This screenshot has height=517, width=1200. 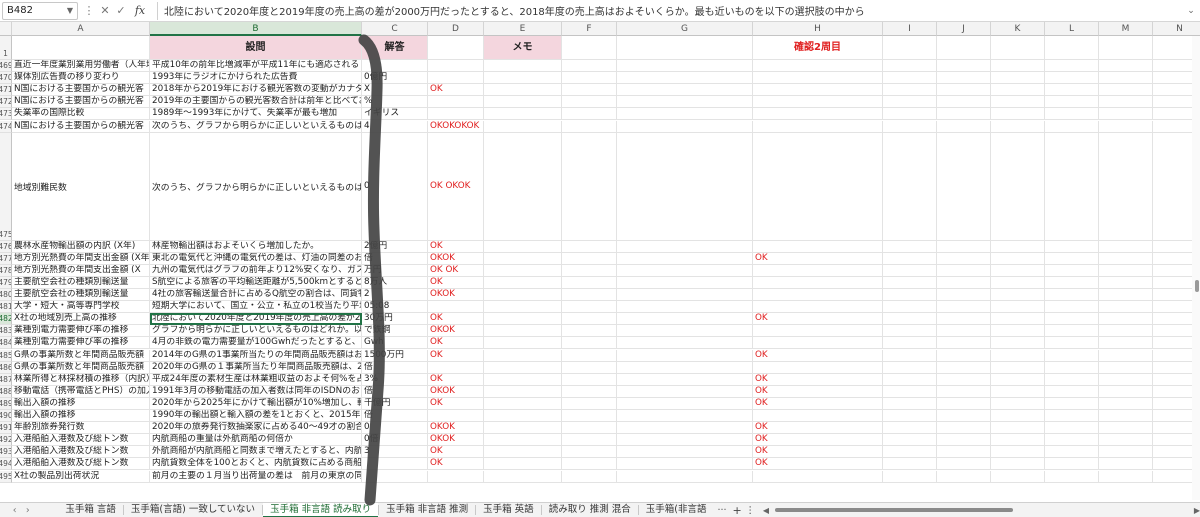 What do you see at coordinates (256, 379) in the screenshot?
I see `row-question: 平成24年度の素材生産は林業粗収益のおよそ何%を占め` at bounding box center [256, 379].